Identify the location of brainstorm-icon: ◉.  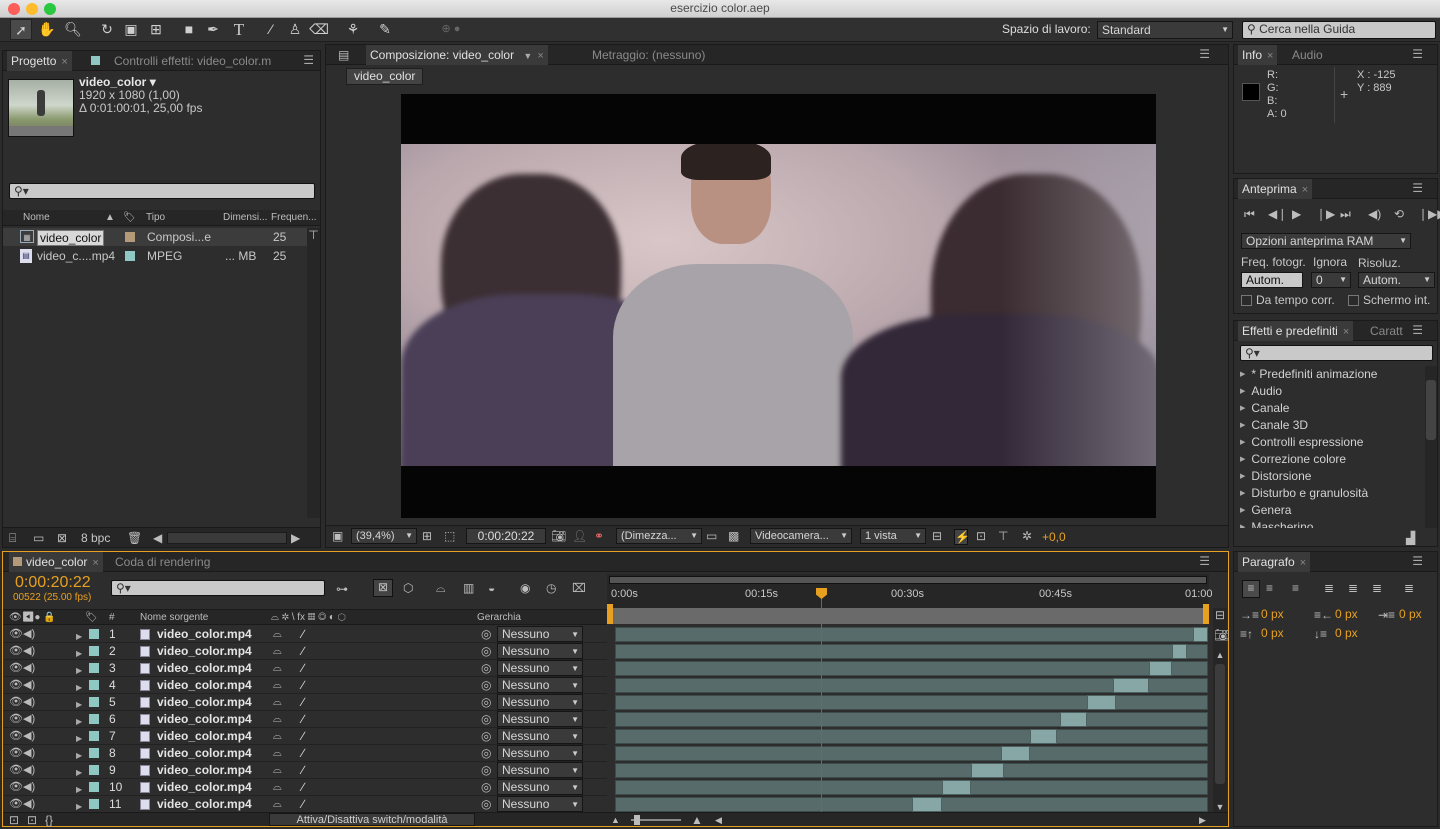
(525, 588).